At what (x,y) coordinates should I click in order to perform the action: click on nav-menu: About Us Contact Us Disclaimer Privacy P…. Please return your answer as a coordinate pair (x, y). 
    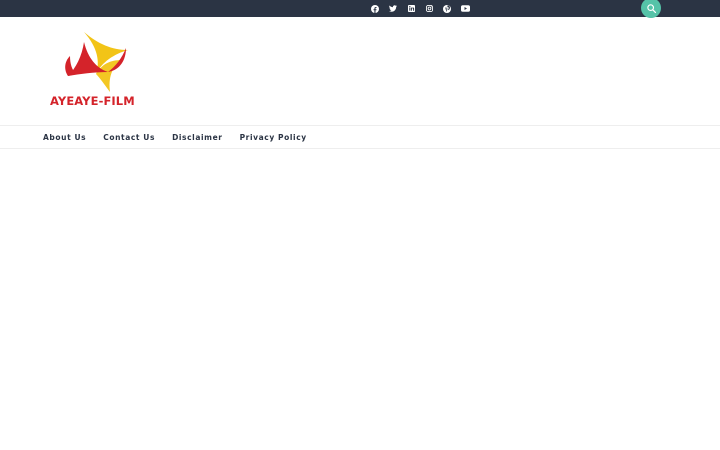
    Looking at the image, I should click on (183, 137).